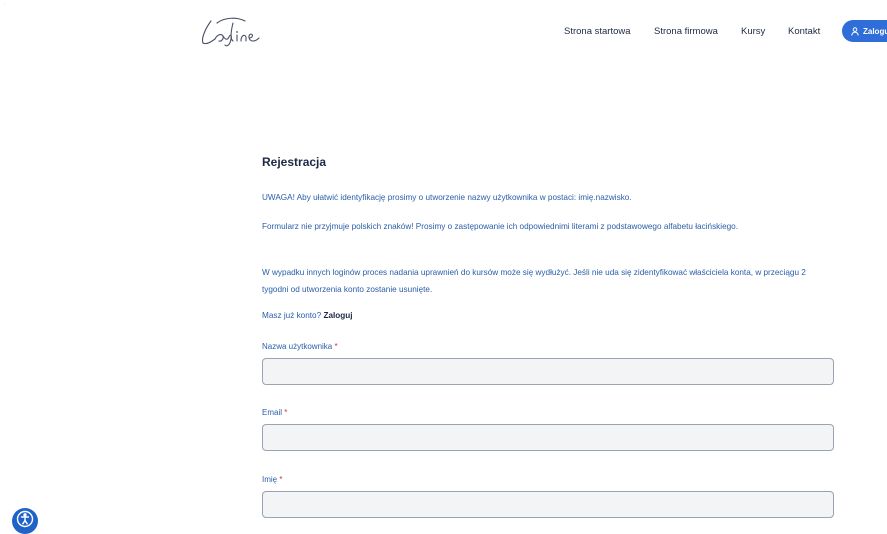 The image size is (887, 534). I want to click on email-label: Email *, so click(274, 412).